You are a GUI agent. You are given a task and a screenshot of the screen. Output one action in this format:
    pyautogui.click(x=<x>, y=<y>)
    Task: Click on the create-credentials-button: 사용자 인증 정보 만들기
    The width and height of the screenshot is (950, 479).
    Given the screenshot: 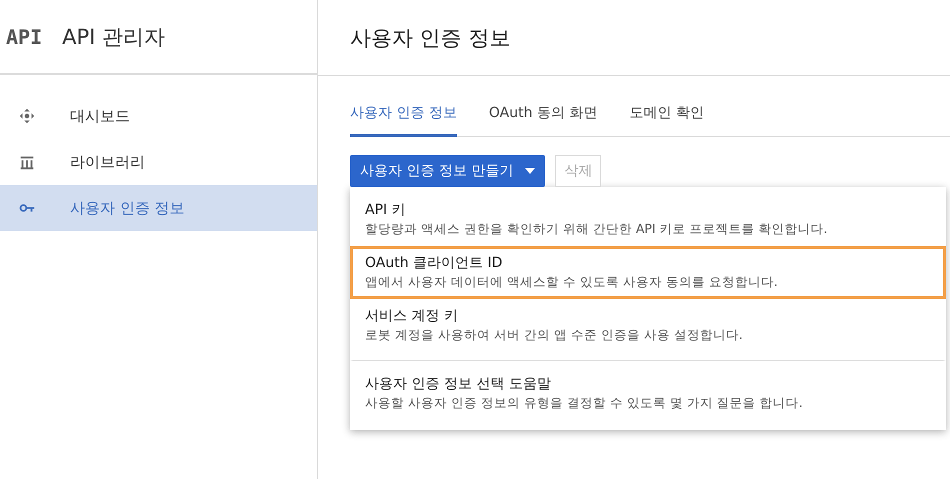 What is the action you would take?
    pyautogui.click(x=448, y=171)
    